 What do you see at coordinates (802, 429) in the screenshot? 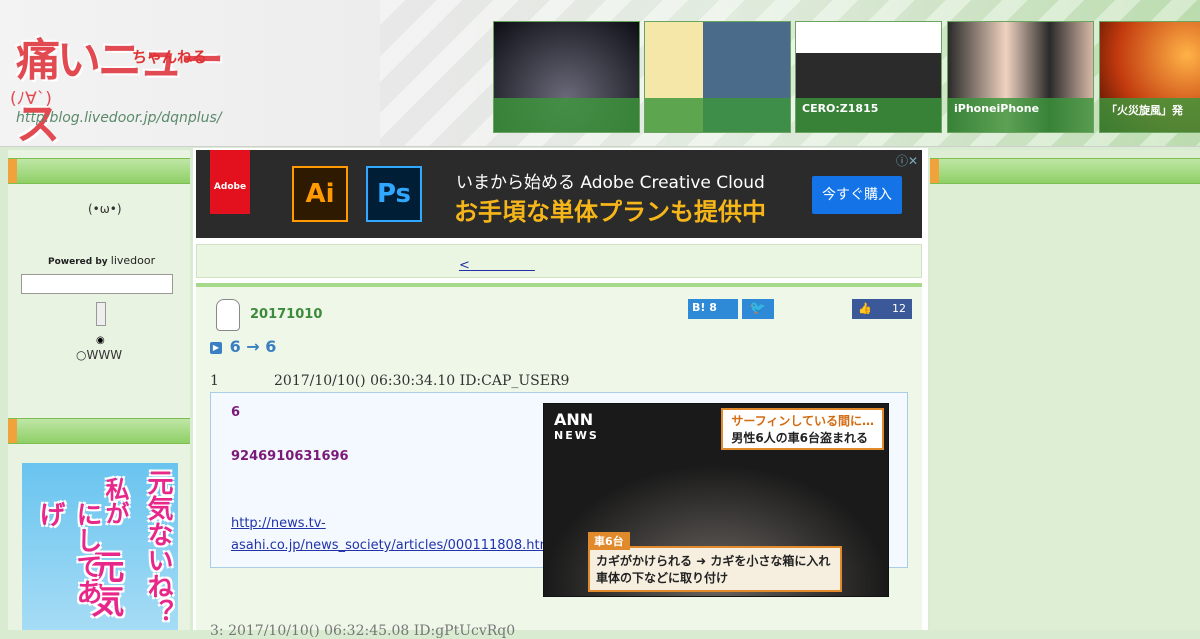
I see `news-caption-top: サーフィンしている間に… 男性6人の車6台盗まれる` at bounding box center [802, 429].